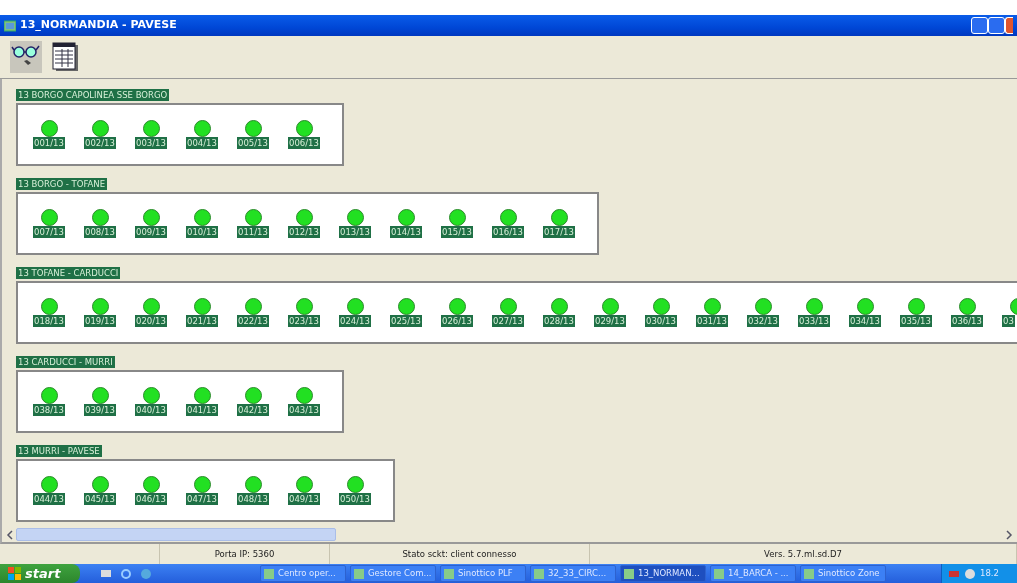 This screenshot has width=1017, height=583. I want to click on device-label: 024/13, so click(355, 321).